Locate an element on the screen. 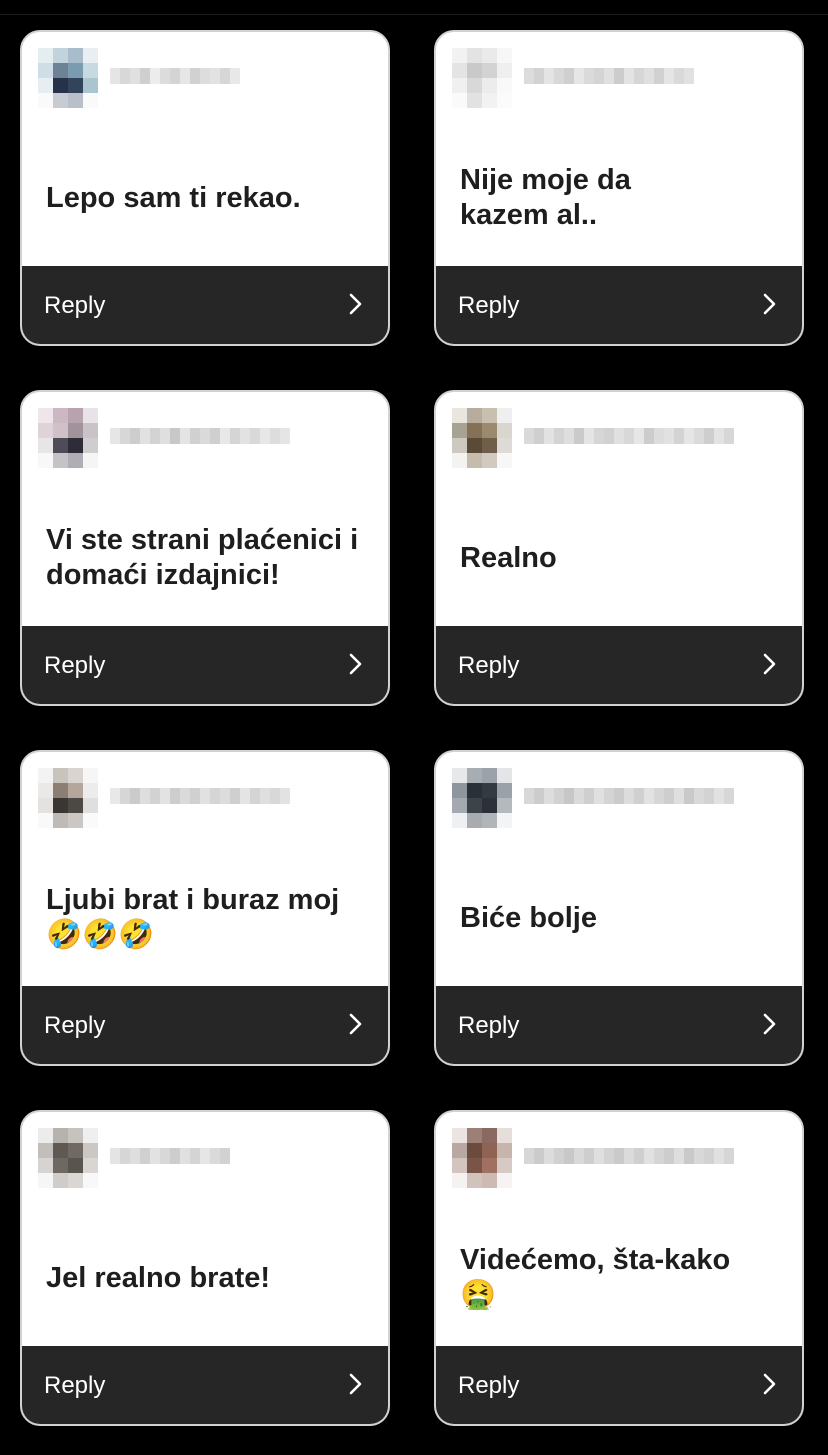  comment-card: Lepo sam ti rekao. Reply is located at coordinates (205, 188).